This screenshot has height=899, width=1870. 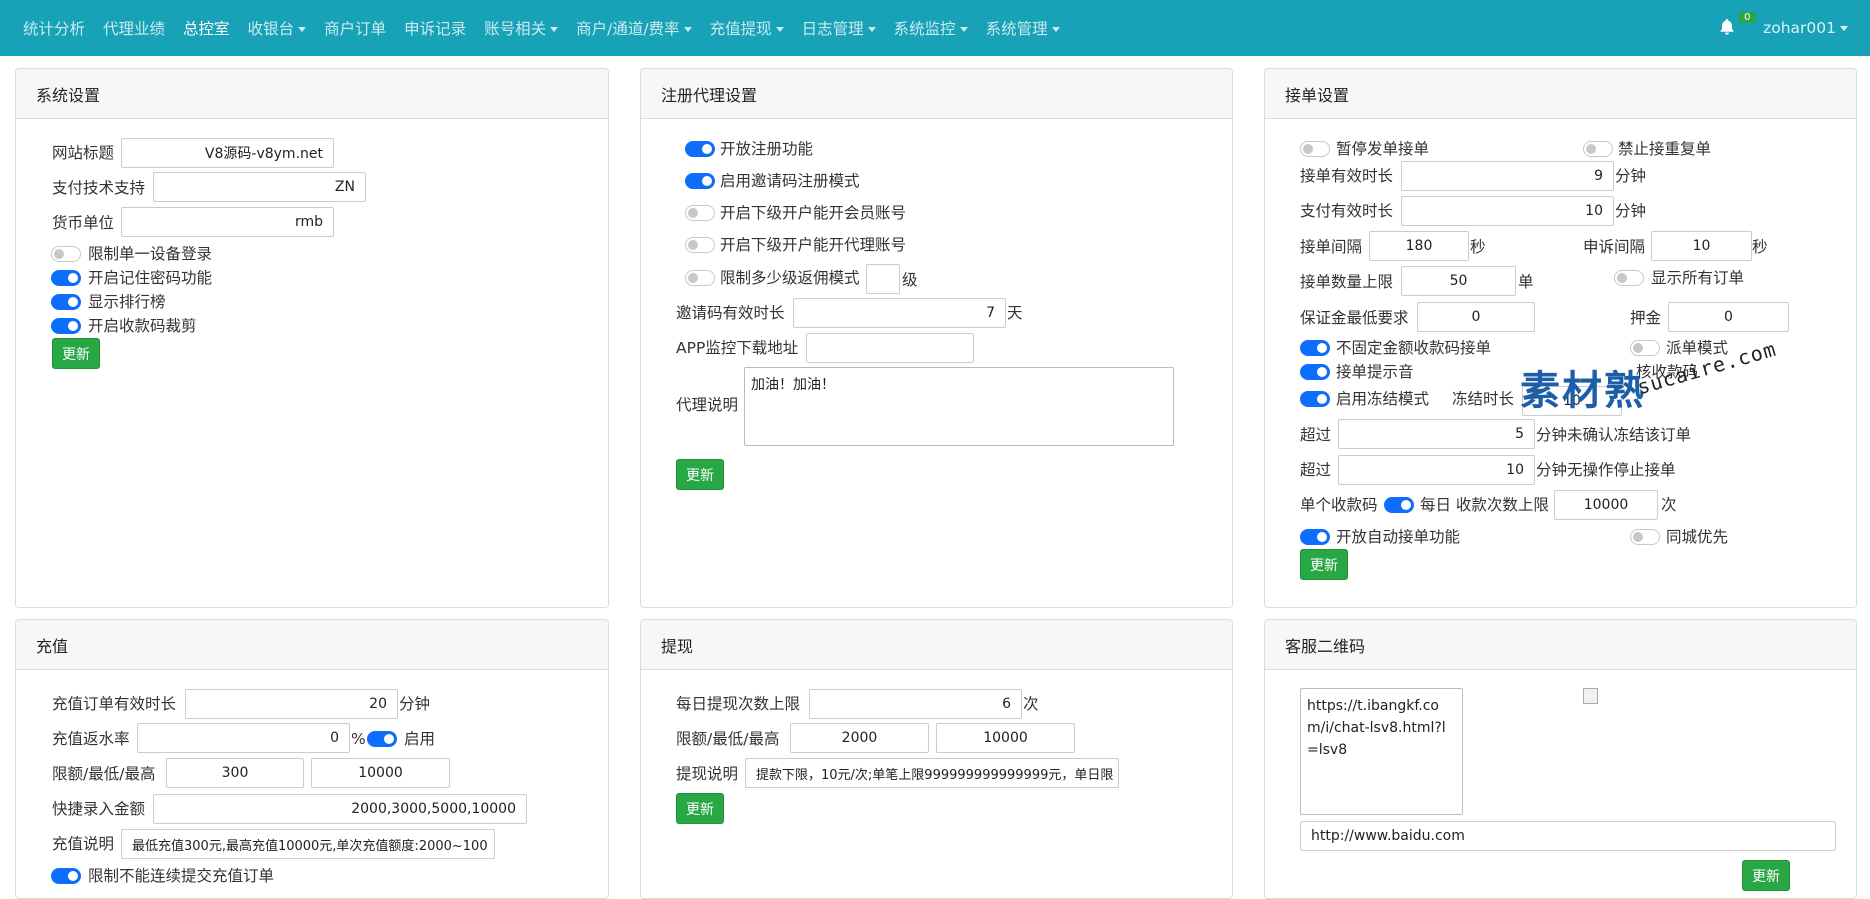 I want to click on recharge-max-input: 10000, so click(x=380, y=773).